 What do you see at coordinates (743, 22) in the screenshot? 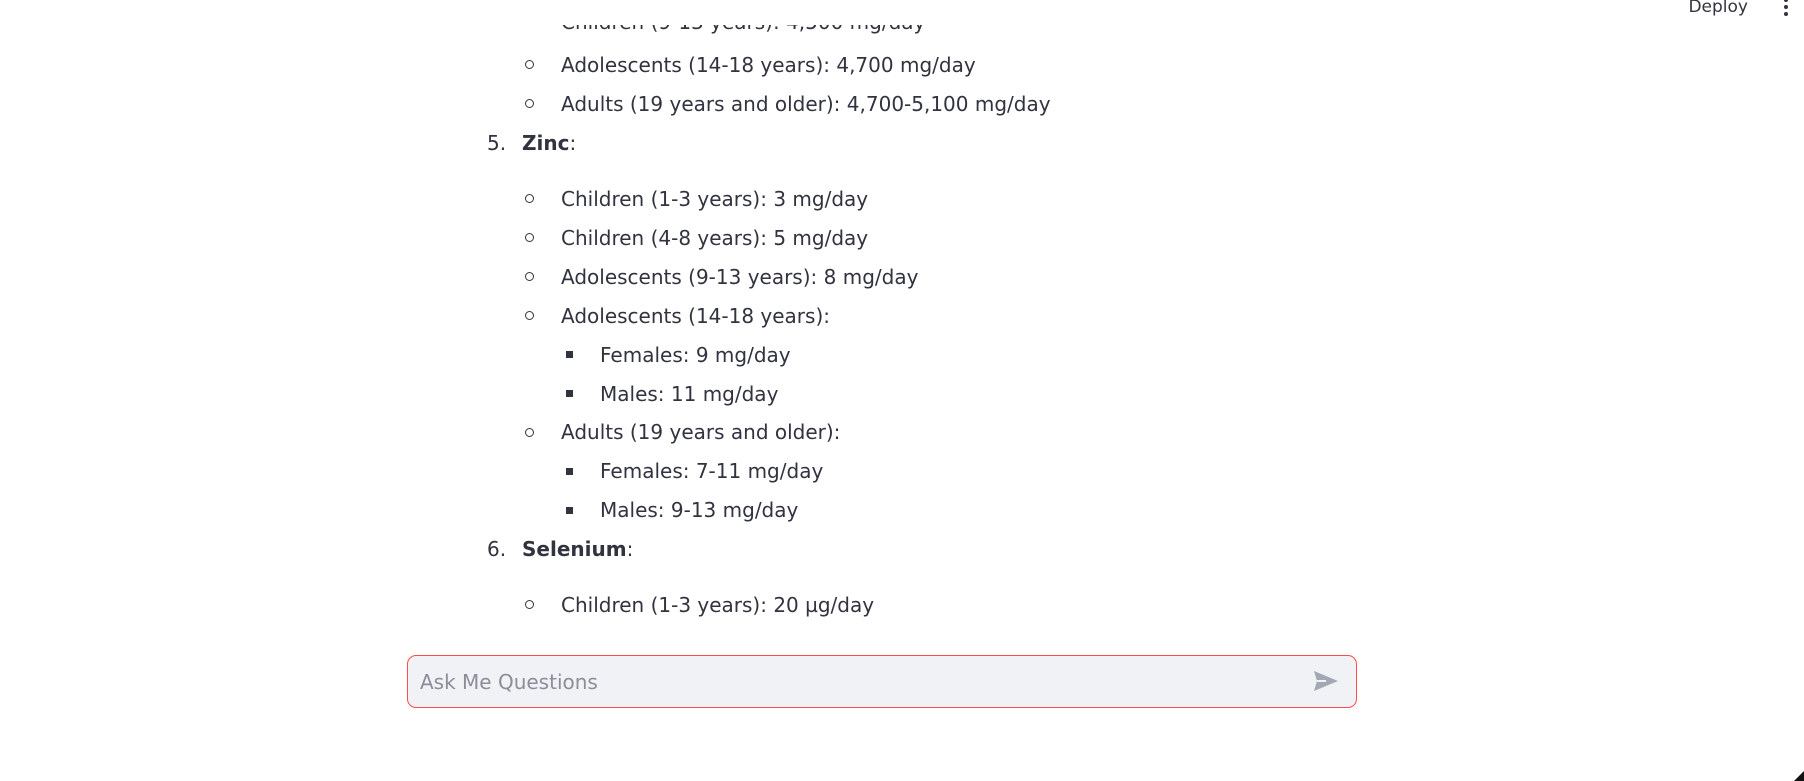
I see `cut-off-list-item: Children (9-13 years): 4,500 mg/day` at bounding box center [743, 22].